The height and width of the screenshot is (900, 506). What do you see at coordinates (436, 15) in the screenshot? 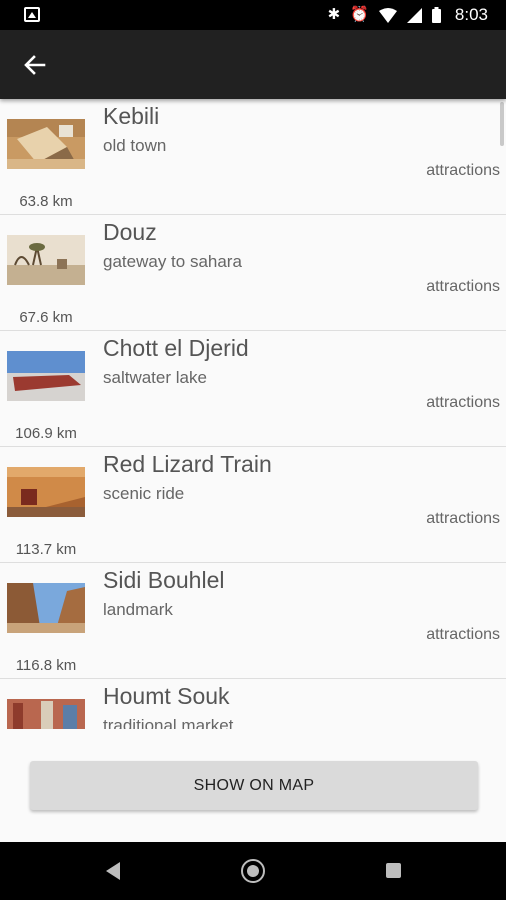
I see `battery-icon` at bounding box center [436, 15].